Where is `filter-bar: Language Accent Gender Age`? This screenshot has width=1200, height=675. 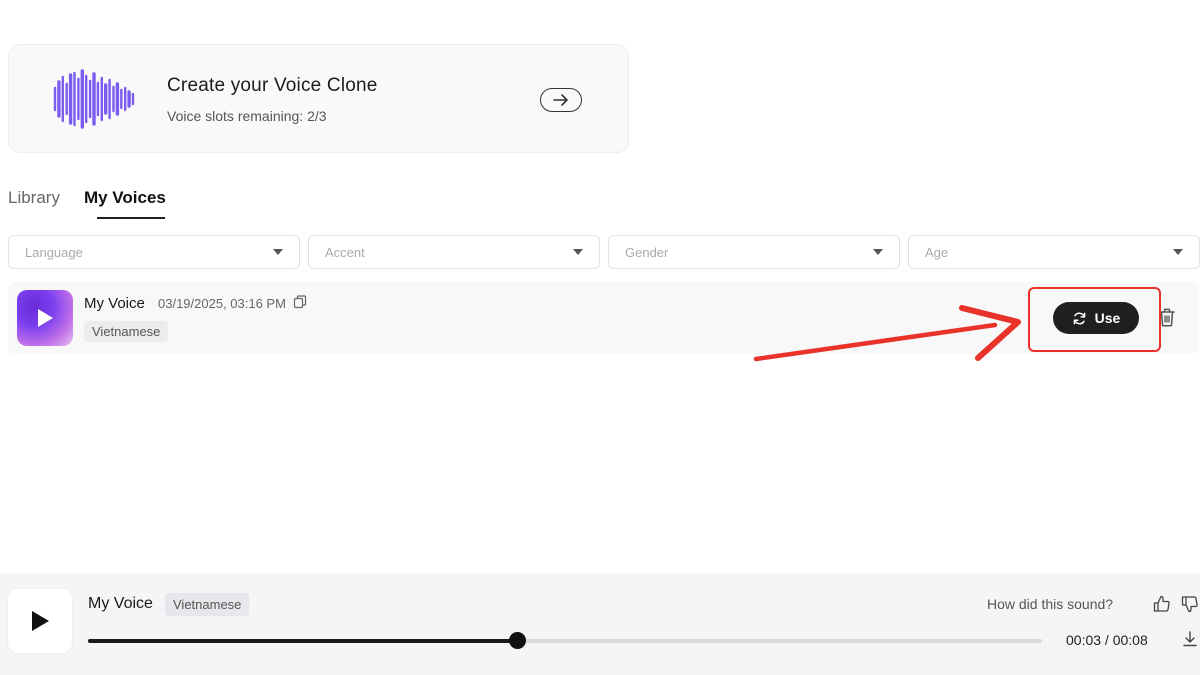 filter-bar: Language Accent Gender Age is located at coordinates (604, 252).